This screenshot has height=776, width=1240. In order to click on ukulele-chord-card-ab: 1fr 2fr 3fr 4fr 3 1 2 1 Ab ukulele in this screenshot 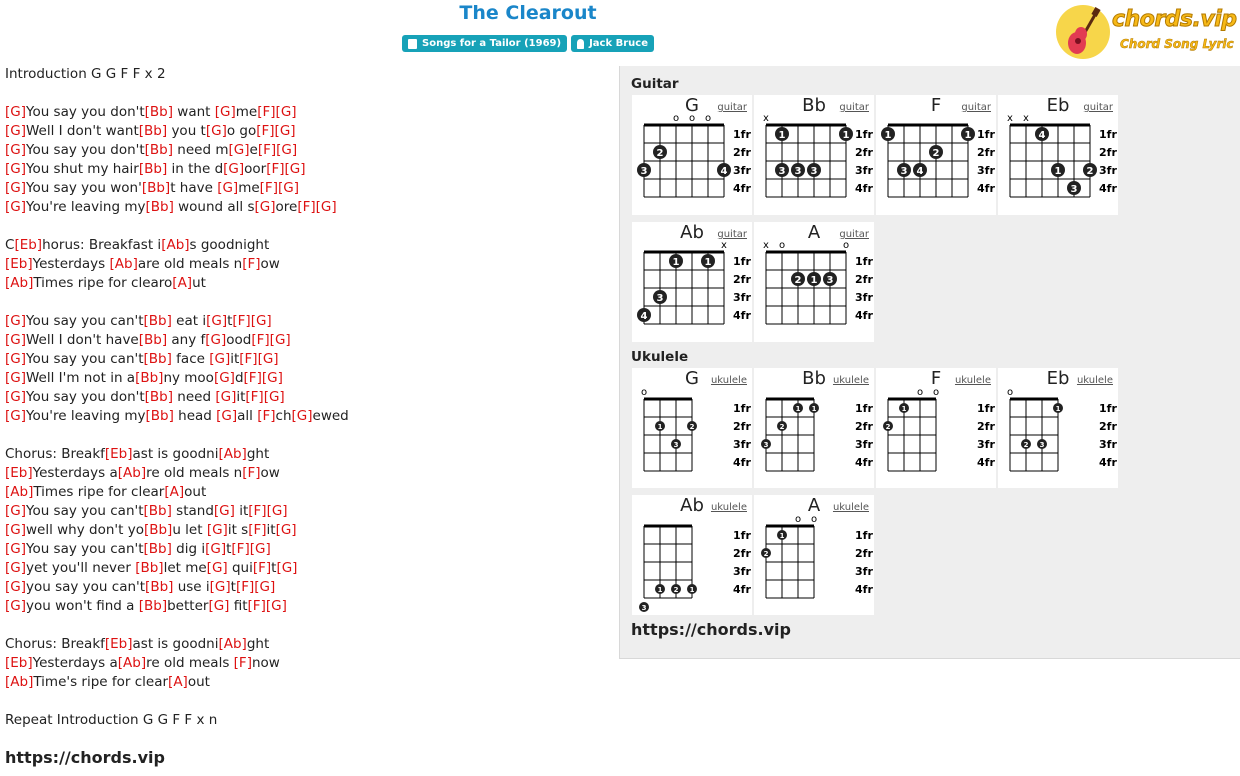, I will do `click(692, 555)`.